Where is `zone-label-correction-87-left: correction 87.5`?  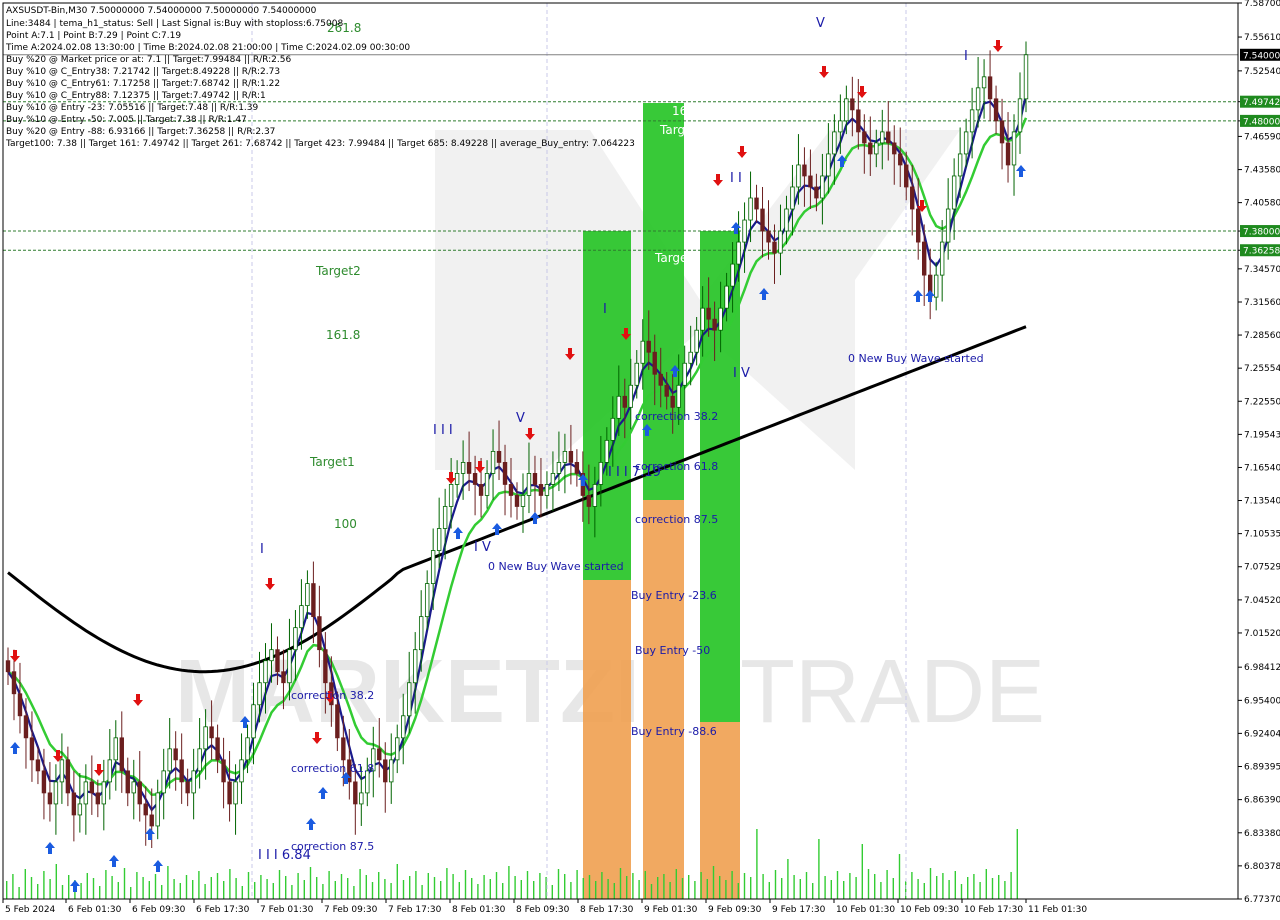 zone-label-correction-87-left: correction 87.5 is located at coordinates (332, 846).